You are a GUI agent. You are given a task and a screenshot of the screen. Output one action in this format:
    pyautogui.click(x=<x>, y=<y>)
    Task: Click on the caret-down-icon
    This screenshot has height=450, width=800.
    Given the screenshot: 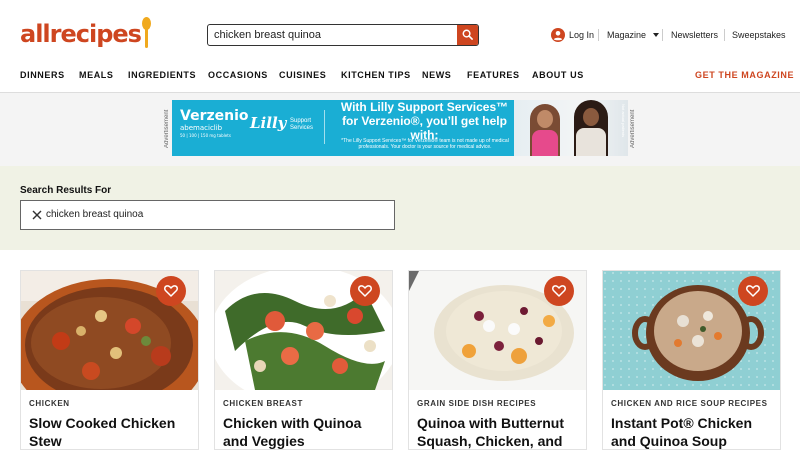 What is the action you would take?
    pyautogui.click(x=656, y=35)
    